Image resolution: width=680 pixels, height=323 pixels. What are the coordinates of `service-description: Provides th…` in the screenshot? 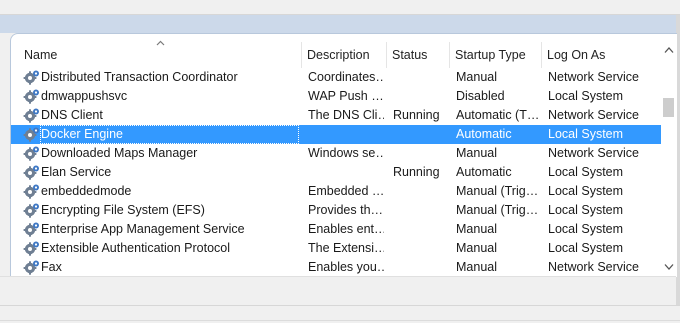 It's located at (346, 210).